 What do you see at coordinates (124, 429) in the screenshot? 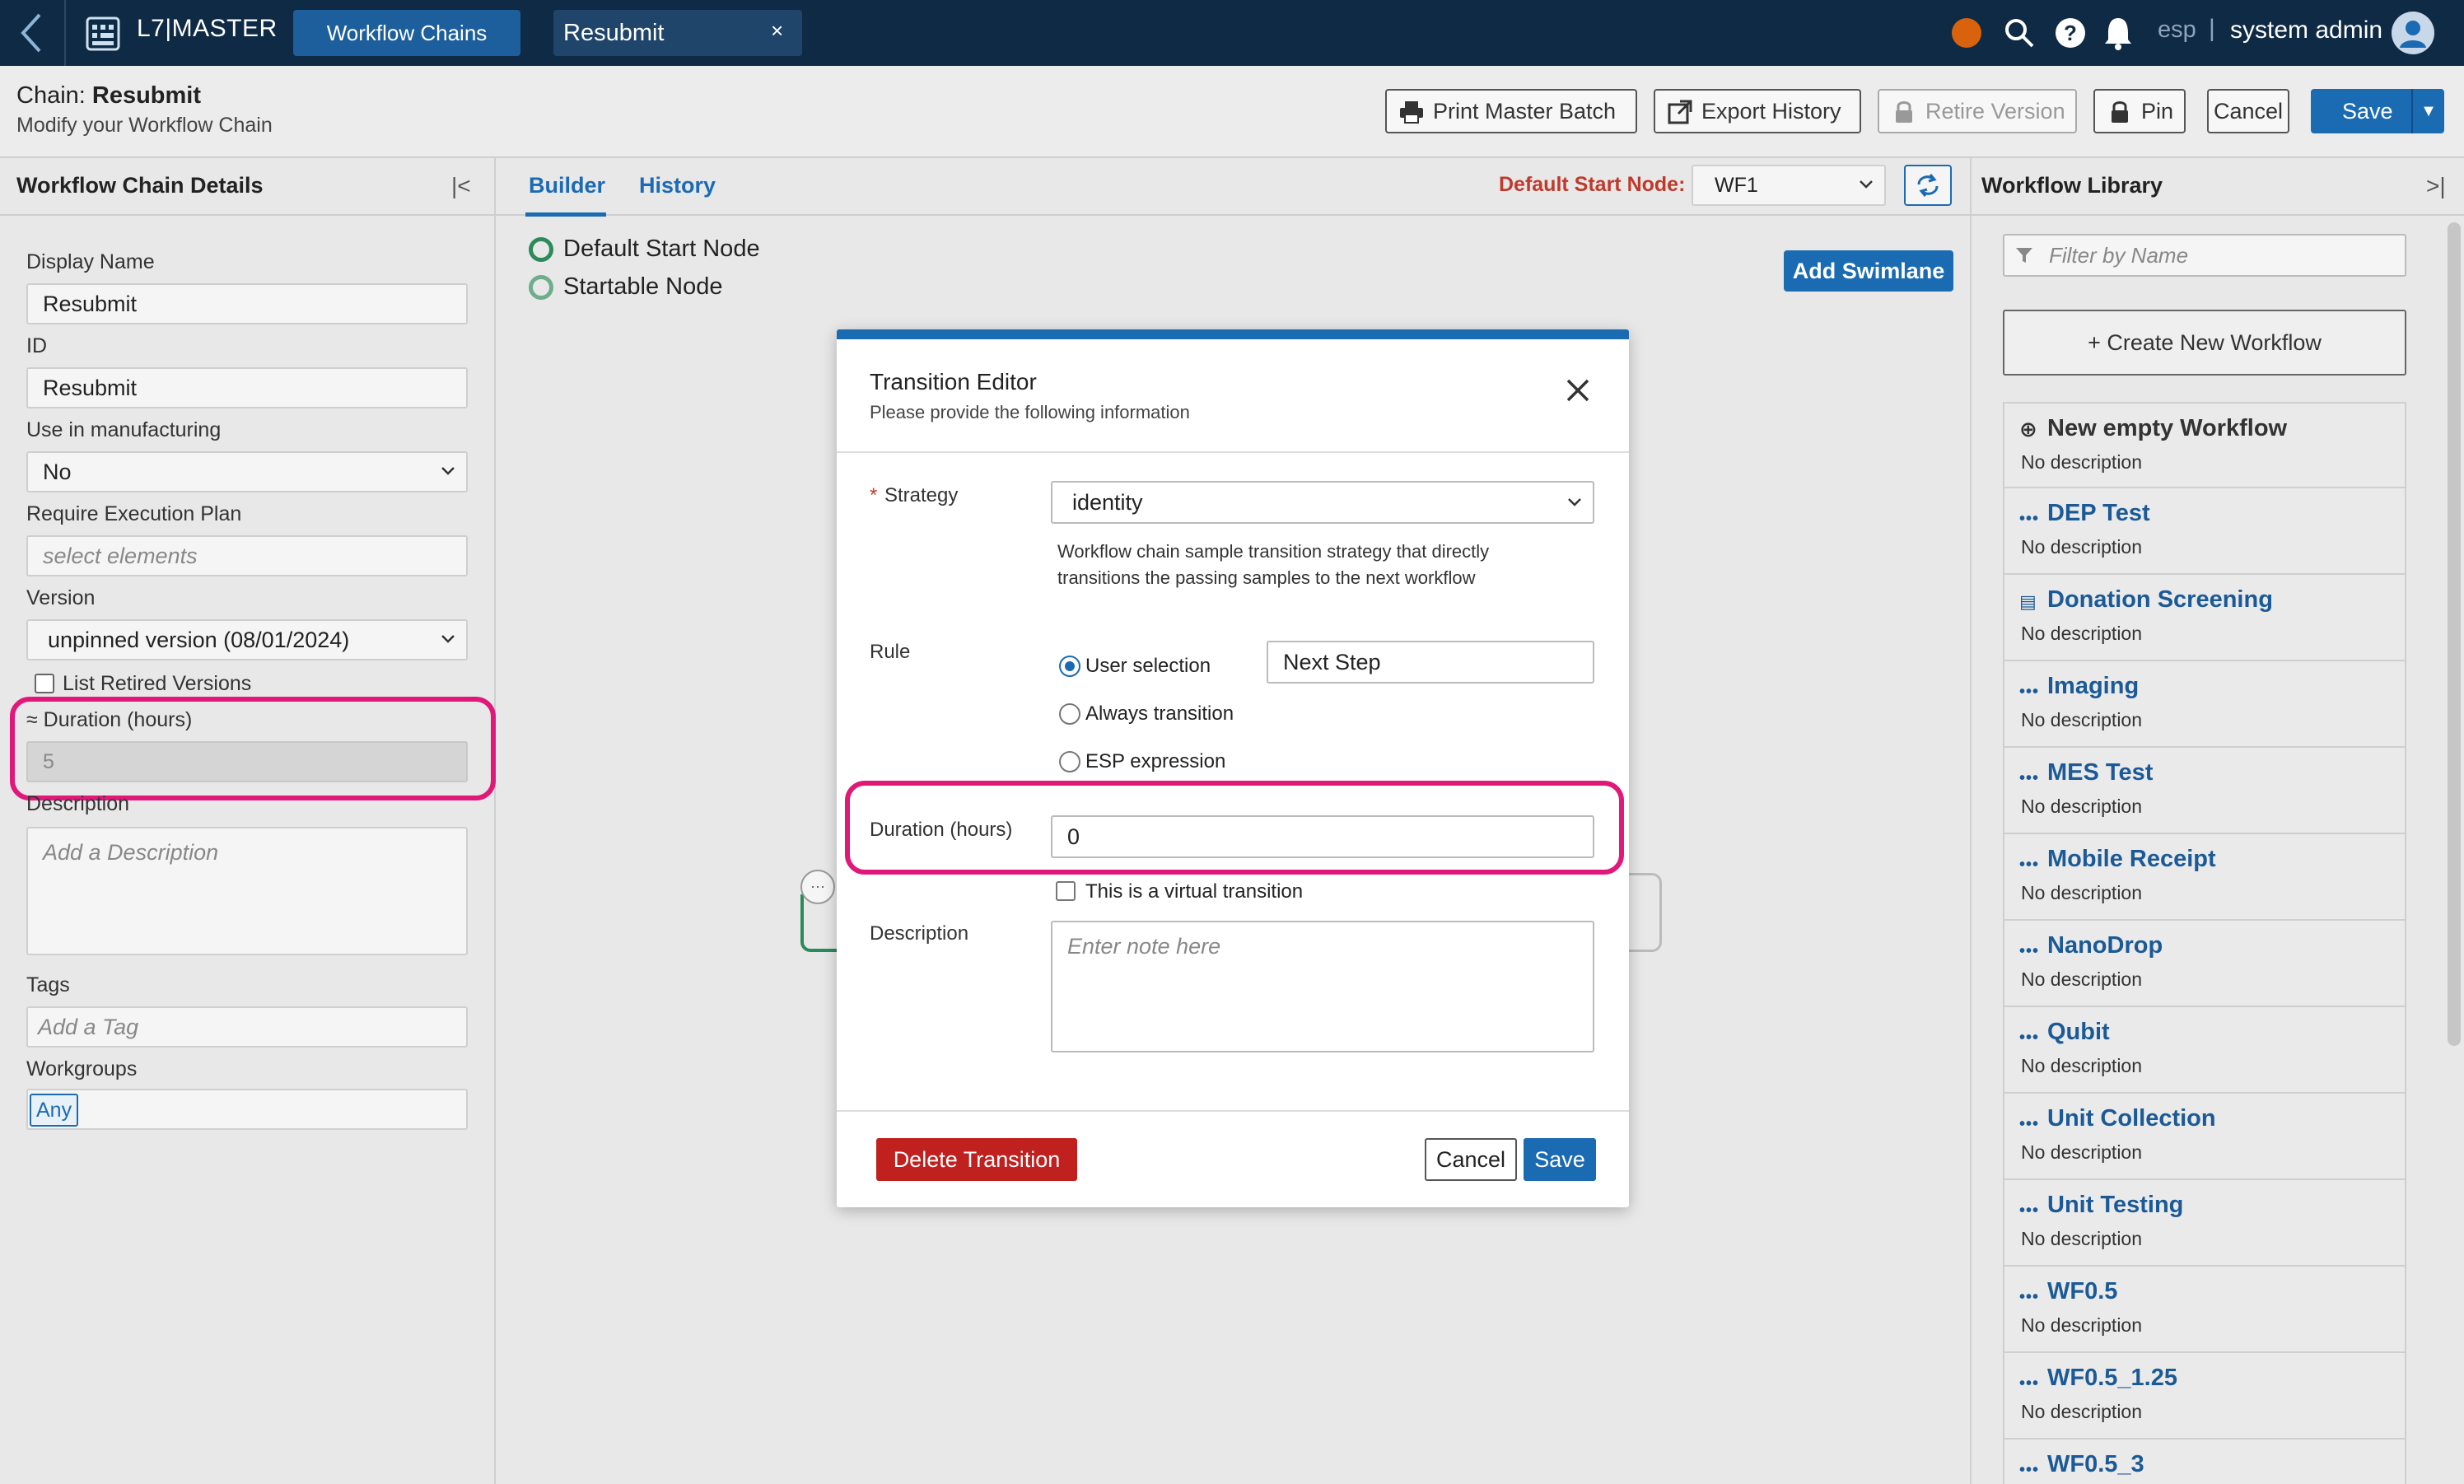
I see `manufacturing-label: Use in manufacturing` at bounding box center [124, 429].